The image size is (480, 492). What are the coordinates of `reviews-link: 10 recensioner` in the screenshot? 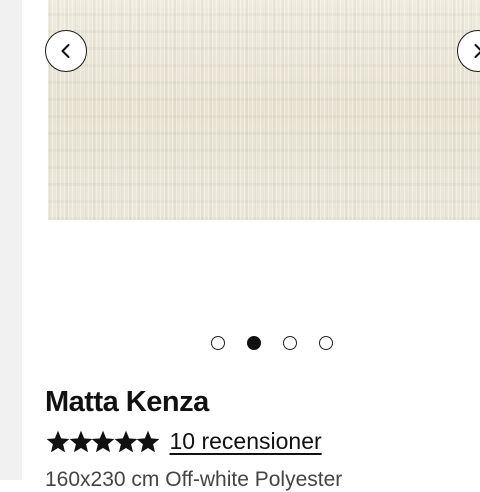 It's located at (246, 441).